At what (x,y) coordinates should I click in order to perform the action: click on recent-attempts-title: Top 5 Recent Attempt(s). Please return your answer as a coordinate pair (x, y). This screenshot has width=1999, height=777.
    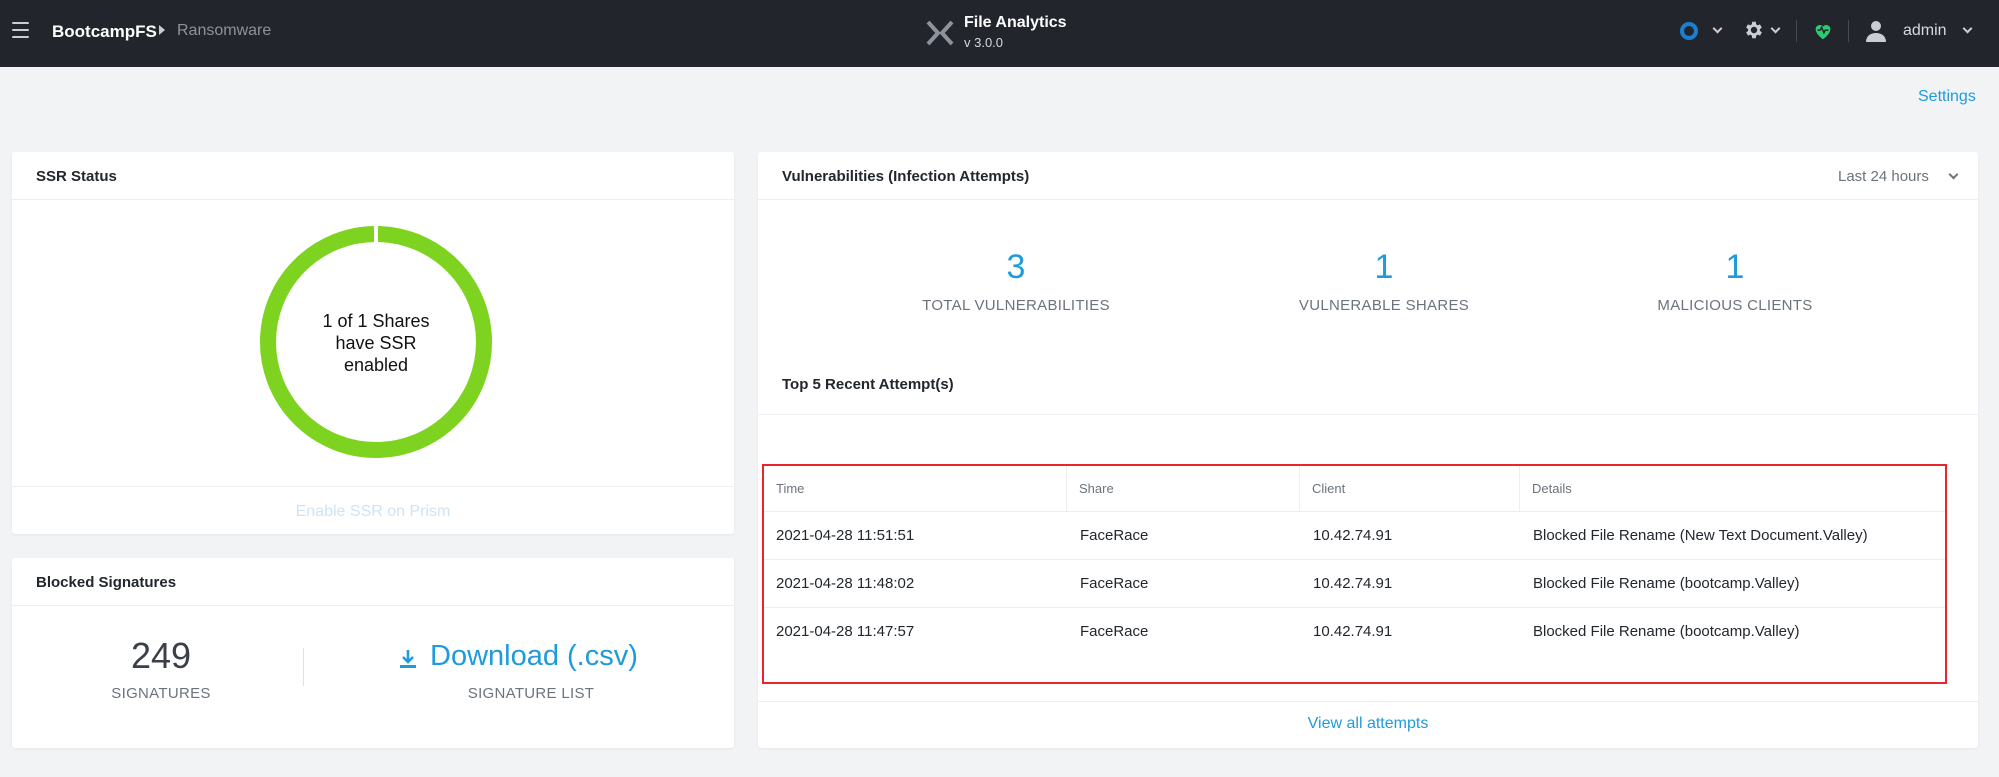
    Looking at the image, I should click on (868, 384).